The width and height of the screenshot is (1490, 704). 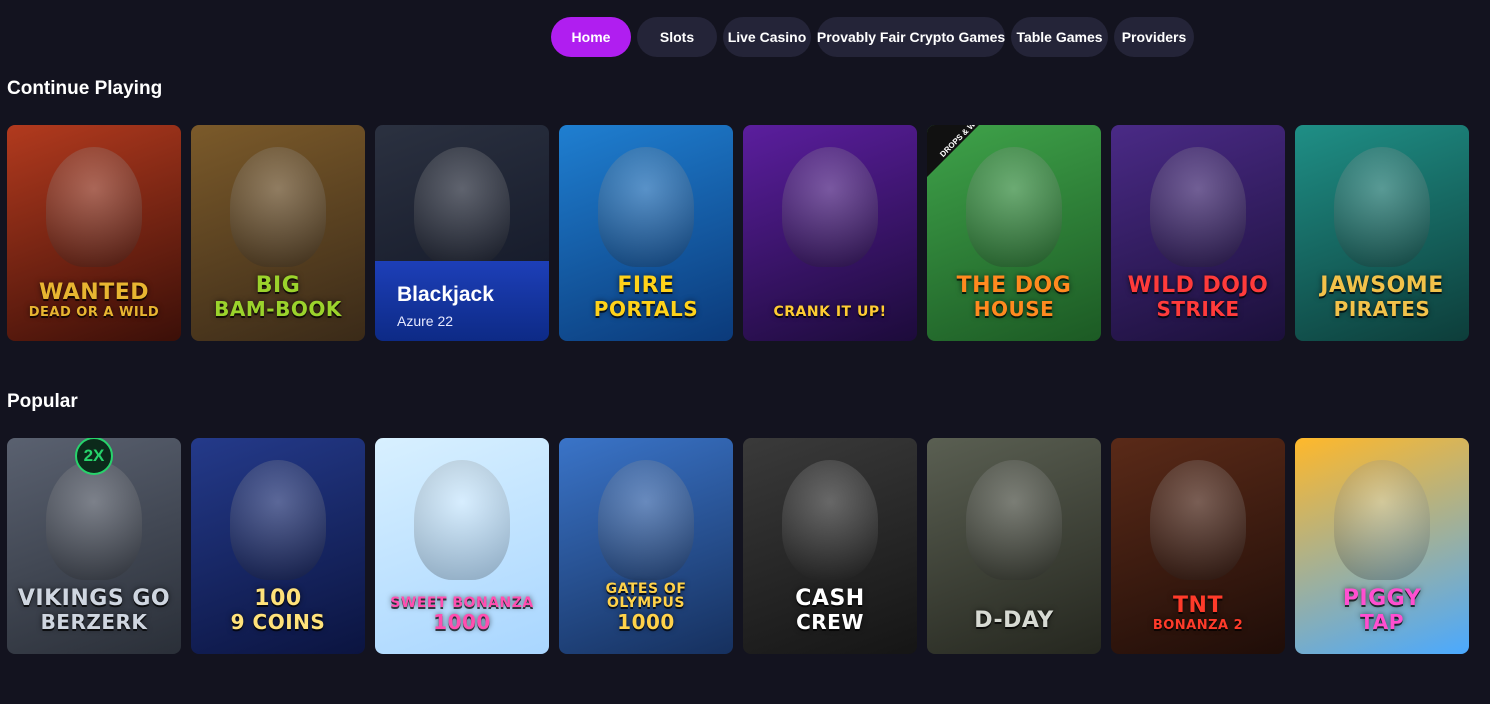 I want to click on game-logo: WANTED DEAD OR A WILD, so click(x=94, y=301).